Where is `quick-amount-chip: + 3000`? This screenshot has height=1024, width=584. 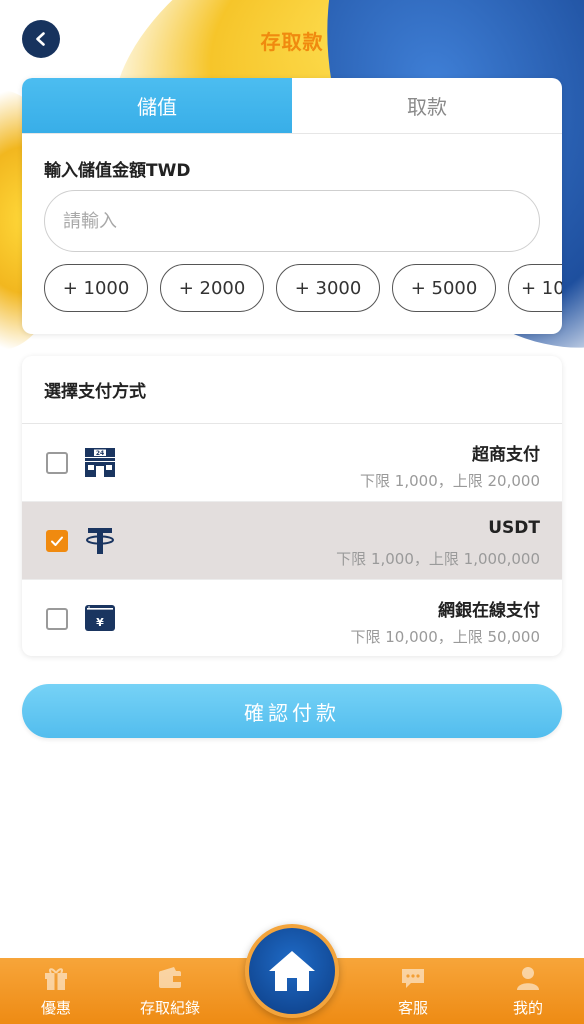
quick-amount-chip: + 3000 is located at coordinates (328, 288).